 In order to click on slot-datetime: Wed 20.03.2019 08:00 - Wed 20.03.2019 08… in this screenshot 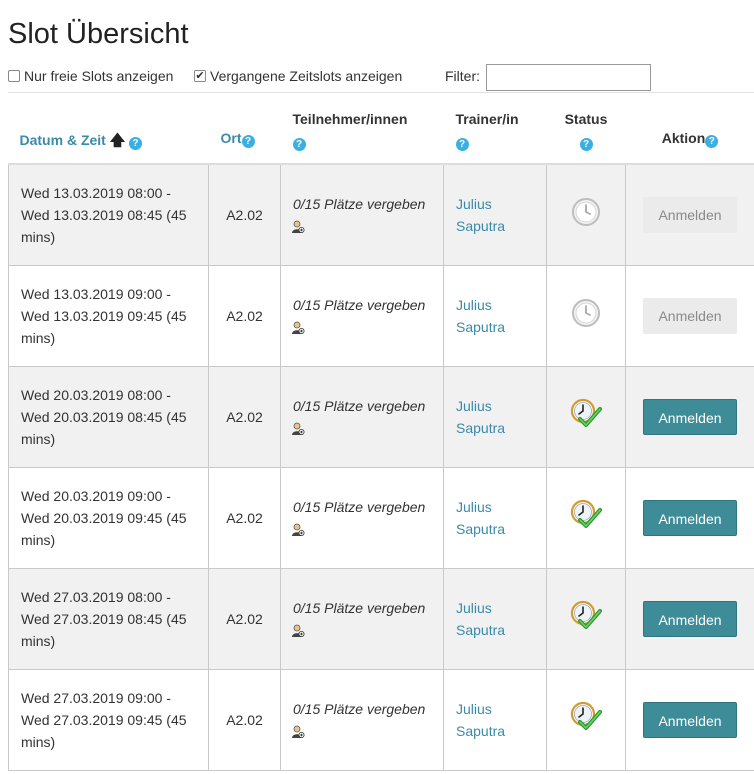, I will do `click(108, 416)`.